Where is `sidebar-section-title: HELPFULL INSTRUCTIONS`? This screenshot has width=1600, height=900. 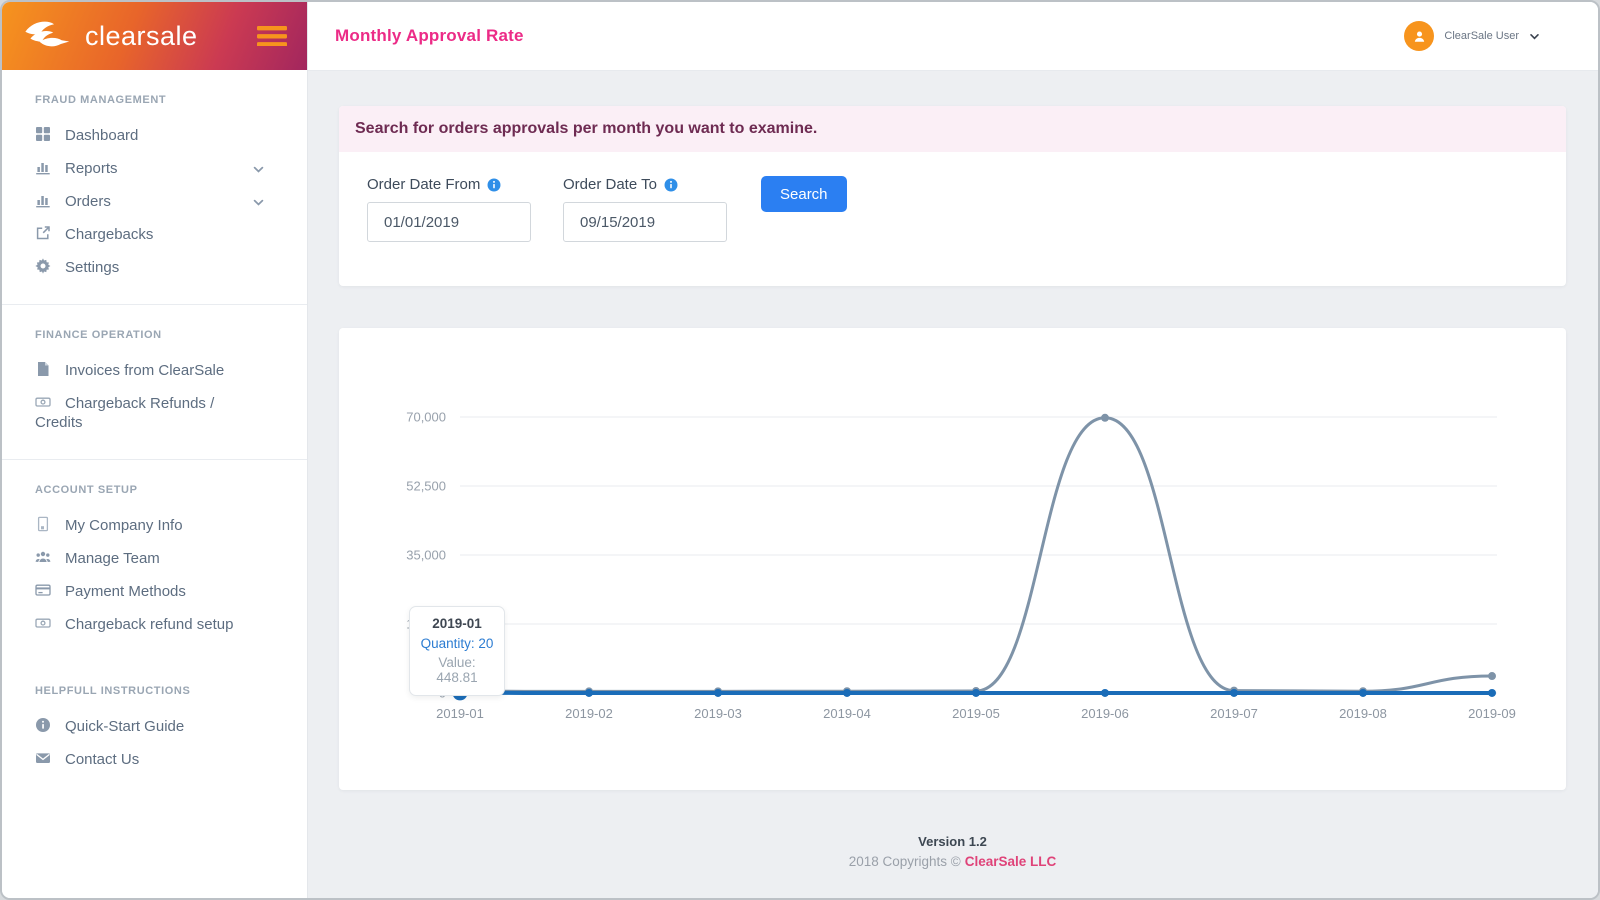 sidebar-section-title: HELPFULL INSTRUCTIONS is located at coordinates (113, 691).